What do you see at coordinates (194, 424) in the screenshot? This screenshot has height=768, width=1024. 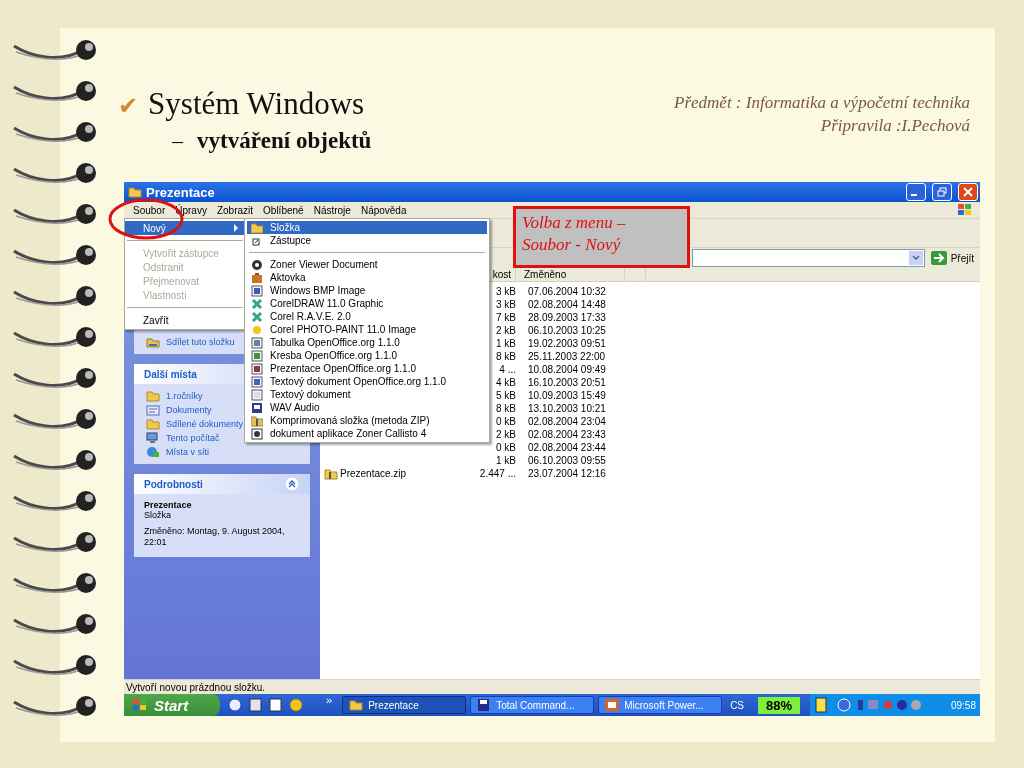 I see `place-link: Sdílené dokumenty` at bounding box center [194, 424].